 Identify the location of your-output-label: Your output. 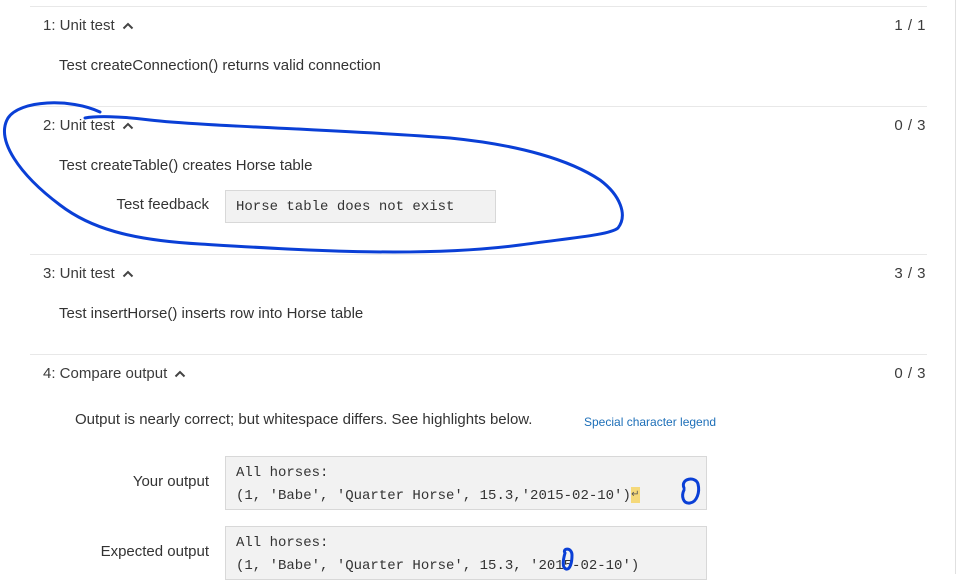
(170, 481).